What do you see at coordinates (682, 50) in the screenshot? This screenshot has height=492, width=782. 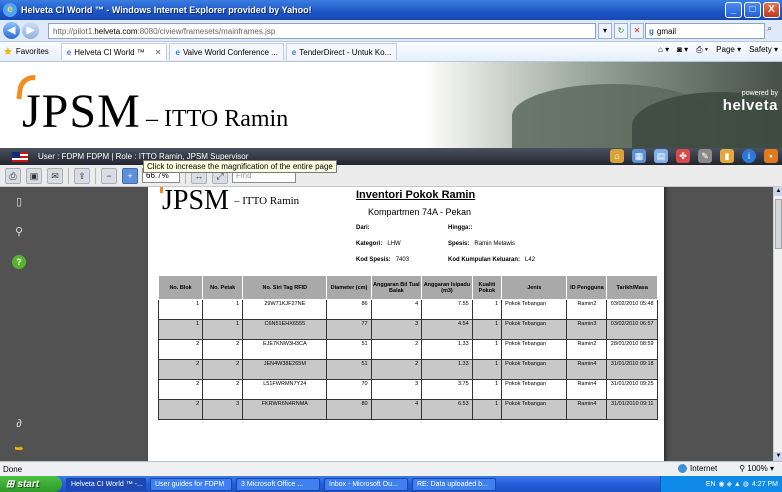 I see `feeds-icon: ◙ ▾` at bounding box center [682, 50].